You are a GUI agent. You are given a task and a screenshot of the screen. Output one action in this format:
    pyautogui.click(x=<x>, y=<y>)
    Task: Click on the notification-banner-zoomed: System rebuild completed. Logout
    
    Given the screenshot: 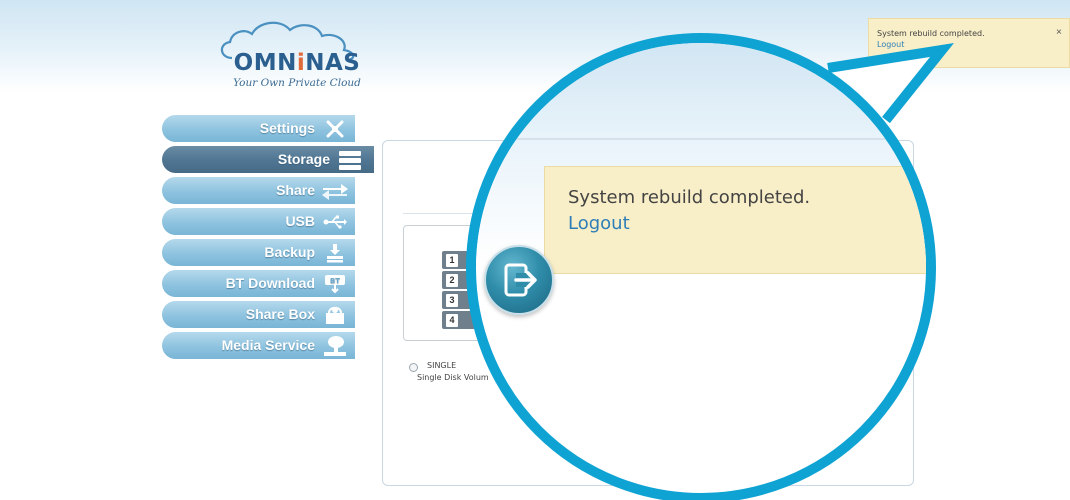 What is the action you would take?
    pyautogui.click(x=735, y=220)
    